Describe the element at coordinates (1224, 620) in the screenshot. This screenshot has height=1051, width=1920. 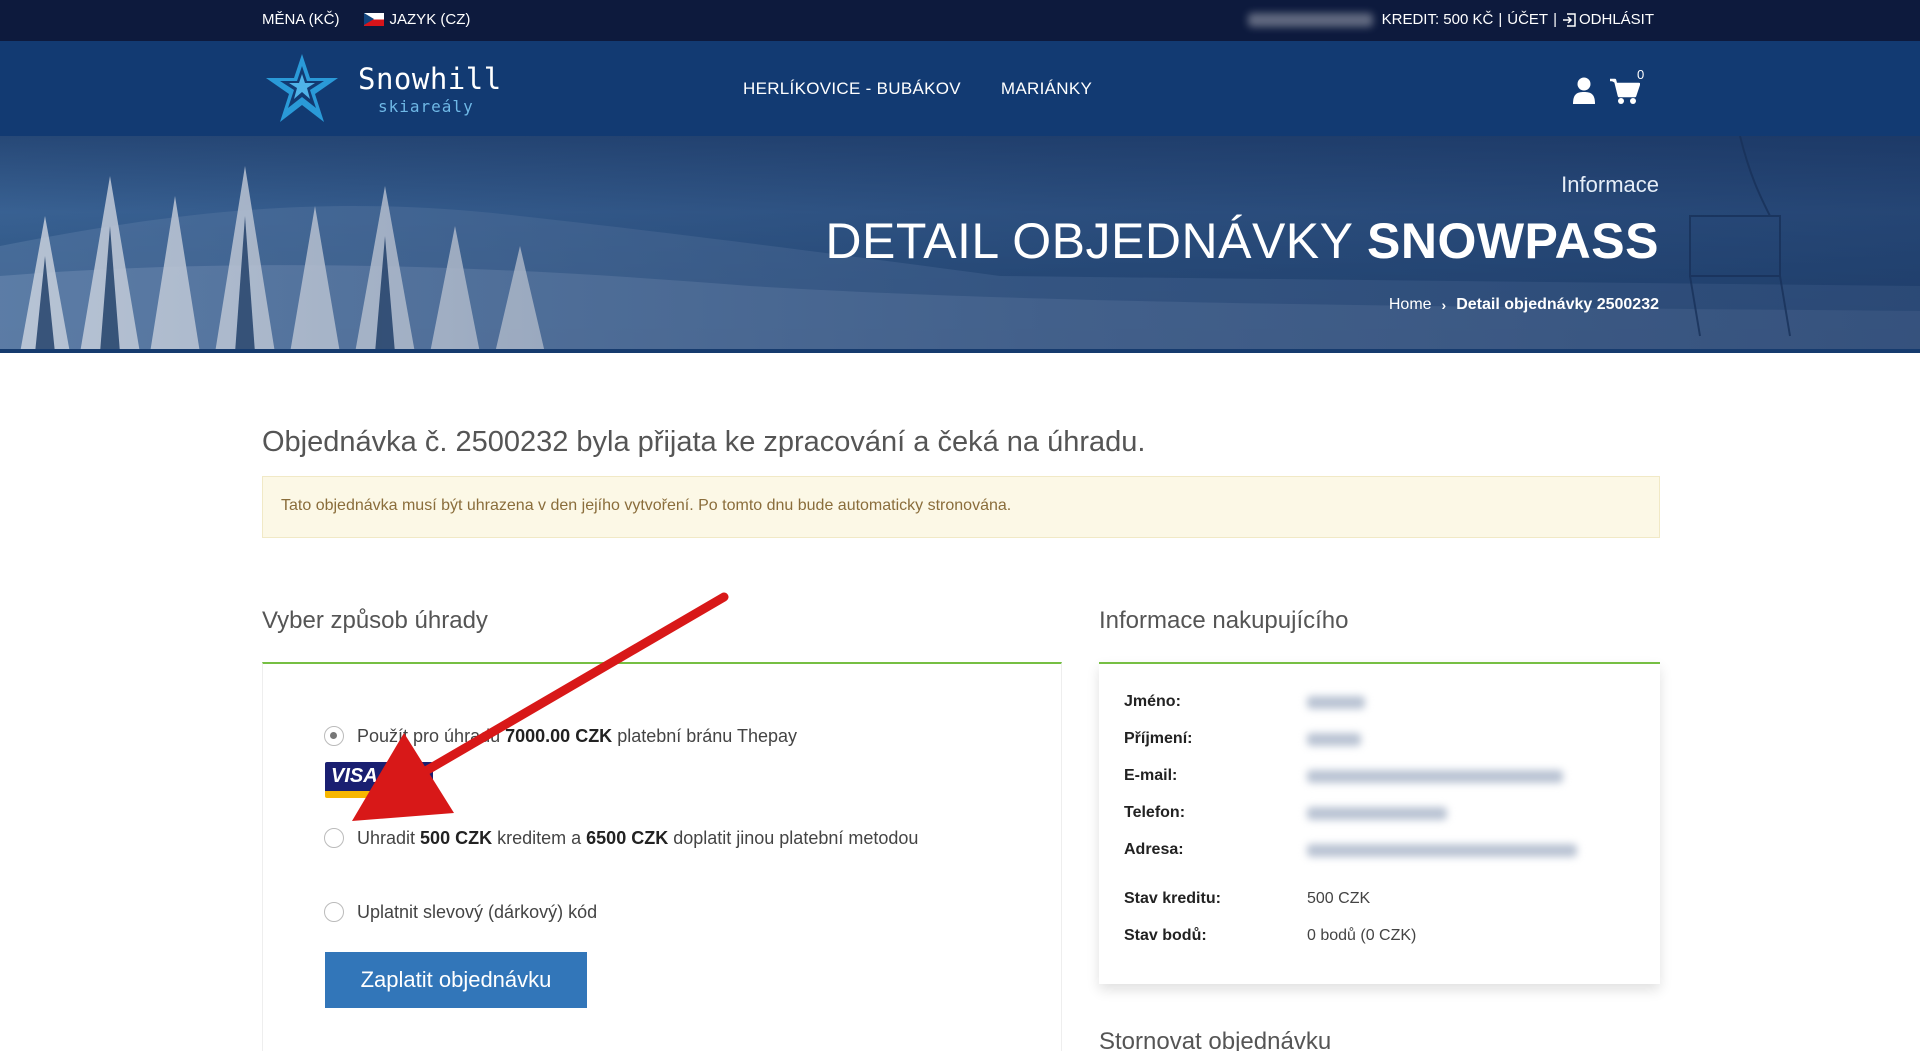
I see `buyer-info-title: Informace nakupujícího` at that location.